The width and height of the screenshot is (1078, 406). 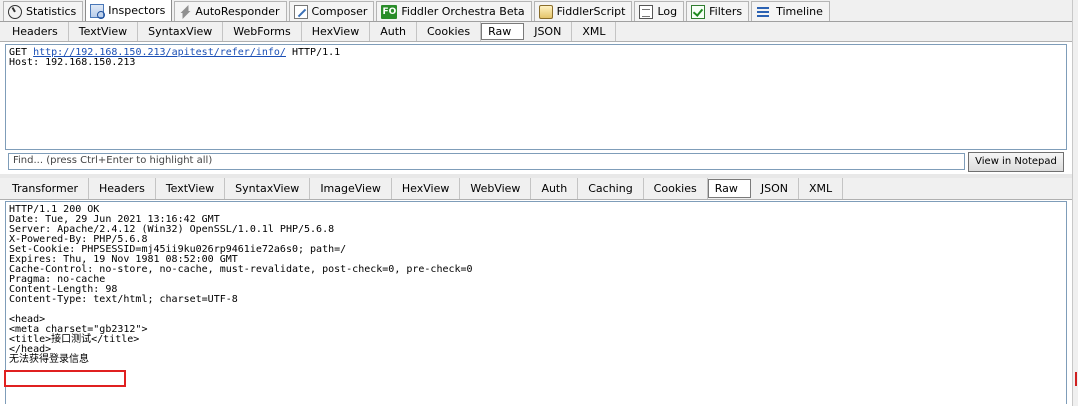 What do you see at coordinates (545, 11) in the screenshot?
I see `script-icon` at bounding box center [545, 11].